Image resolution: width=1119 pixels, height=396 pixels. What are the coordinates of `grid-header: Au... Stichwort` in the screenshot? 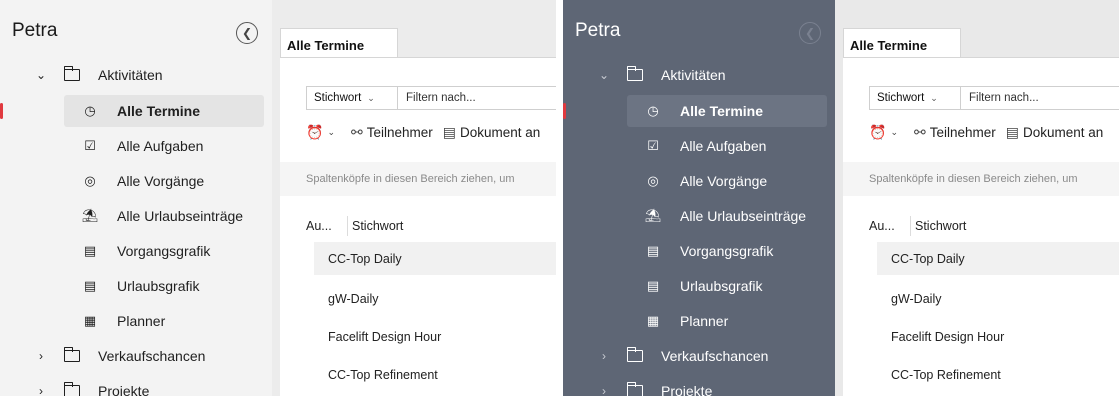 It's located at (418, 225).